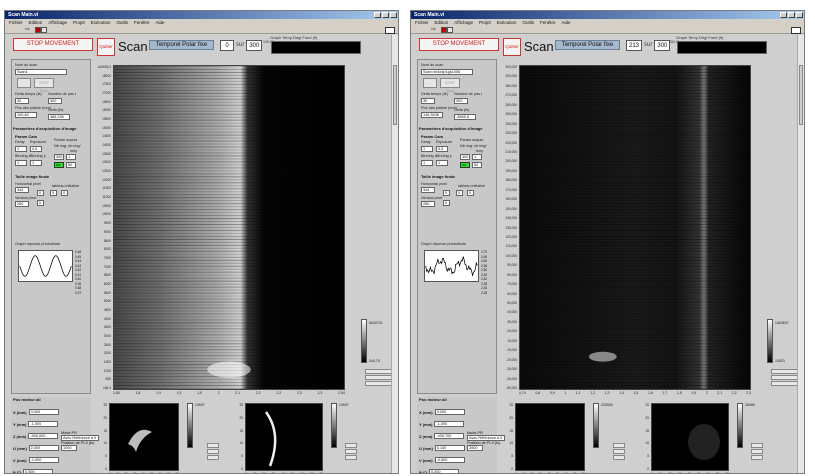 Image resolution: width=815 pixels, height=476 pixels. Describe the element at coordinates (447, 72) in the screenshot. I see `scan-name-input: Scan<hr3x4p1gs1406` at that location.